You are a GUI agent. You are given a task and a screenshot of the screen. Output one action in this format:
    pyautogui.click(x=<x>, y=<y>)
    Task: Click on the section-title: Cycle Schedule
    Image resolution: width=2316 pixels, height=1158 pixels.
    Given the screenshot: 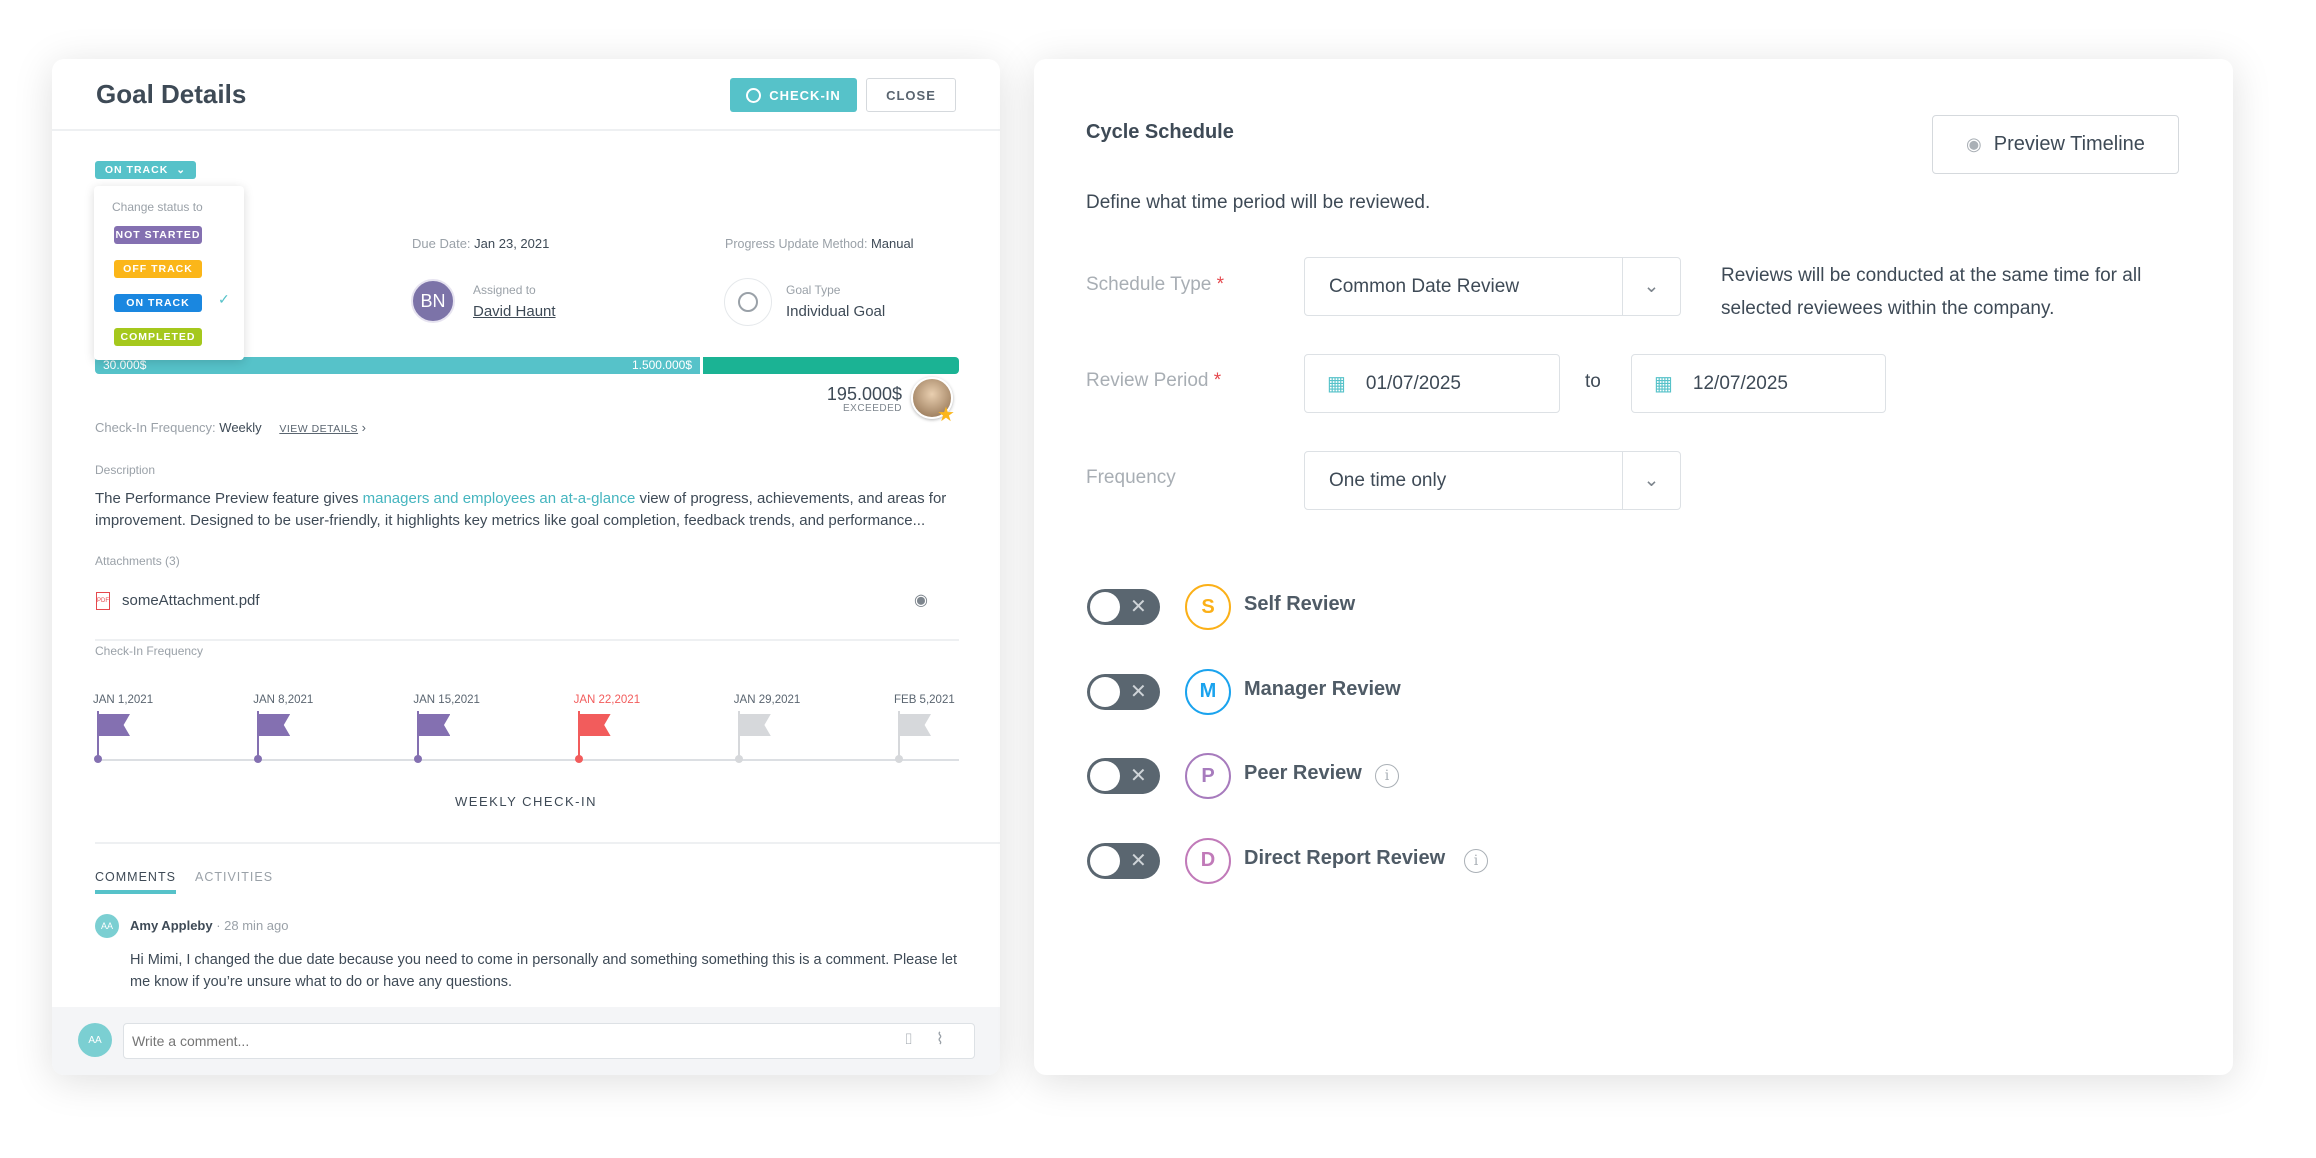 What is the action you would take?
    pyautogui.click(x=1160, y=132)
    